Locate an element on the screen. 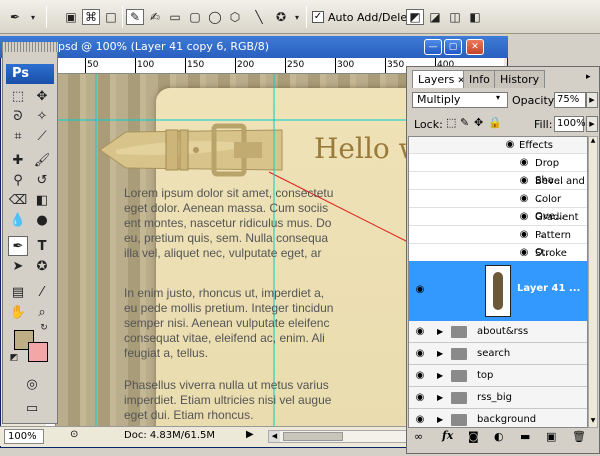  path-combine-icon: ◩ is located at coordinates (415, 17).